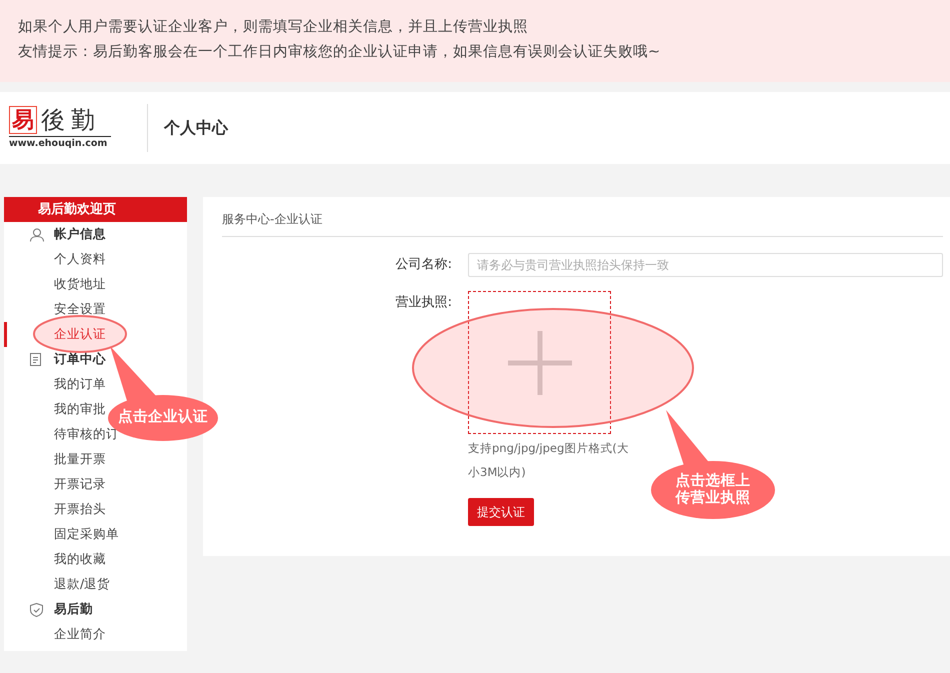 The height and width of the screenshot is (673, 950). I want to click on sidebar-banner: 易后勤欢迎页, so click(95, 209).